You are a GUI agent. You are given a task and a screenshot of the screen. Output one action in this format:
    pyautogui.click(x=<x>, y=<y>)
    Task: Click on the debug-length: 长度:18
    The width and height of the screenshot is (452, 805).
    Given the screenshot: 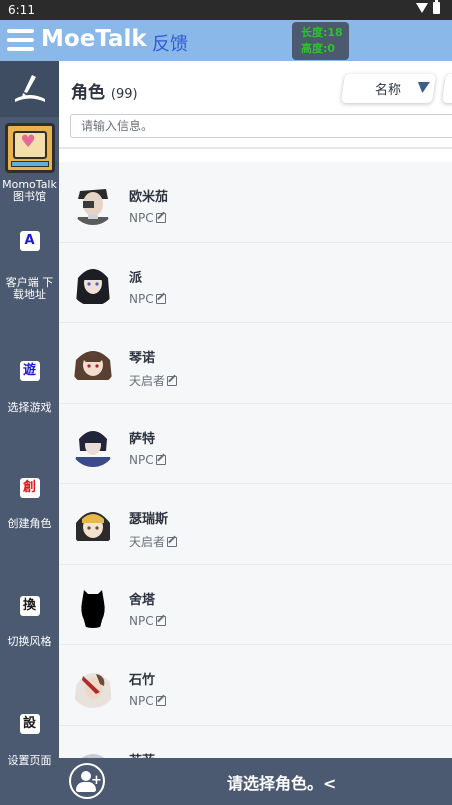 What is the action you would take?
    pyautogui.click(x=322, y=32)
    